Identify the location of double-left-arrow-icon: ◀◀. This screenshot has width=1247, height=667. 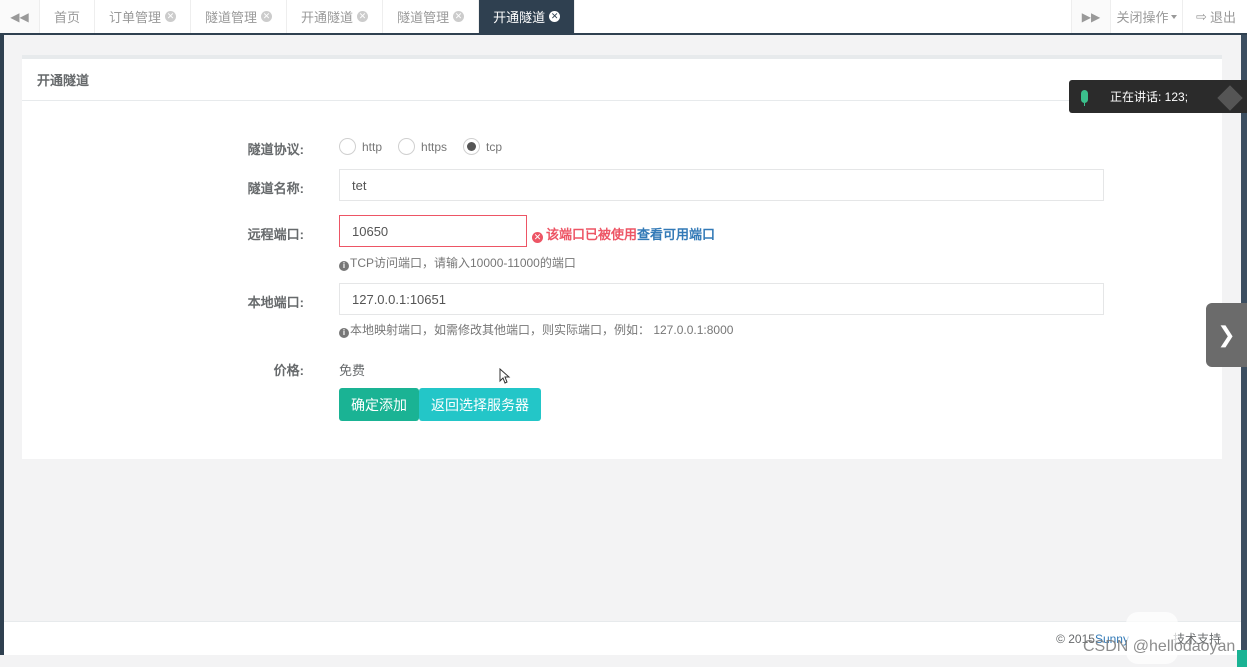
(19, 16).